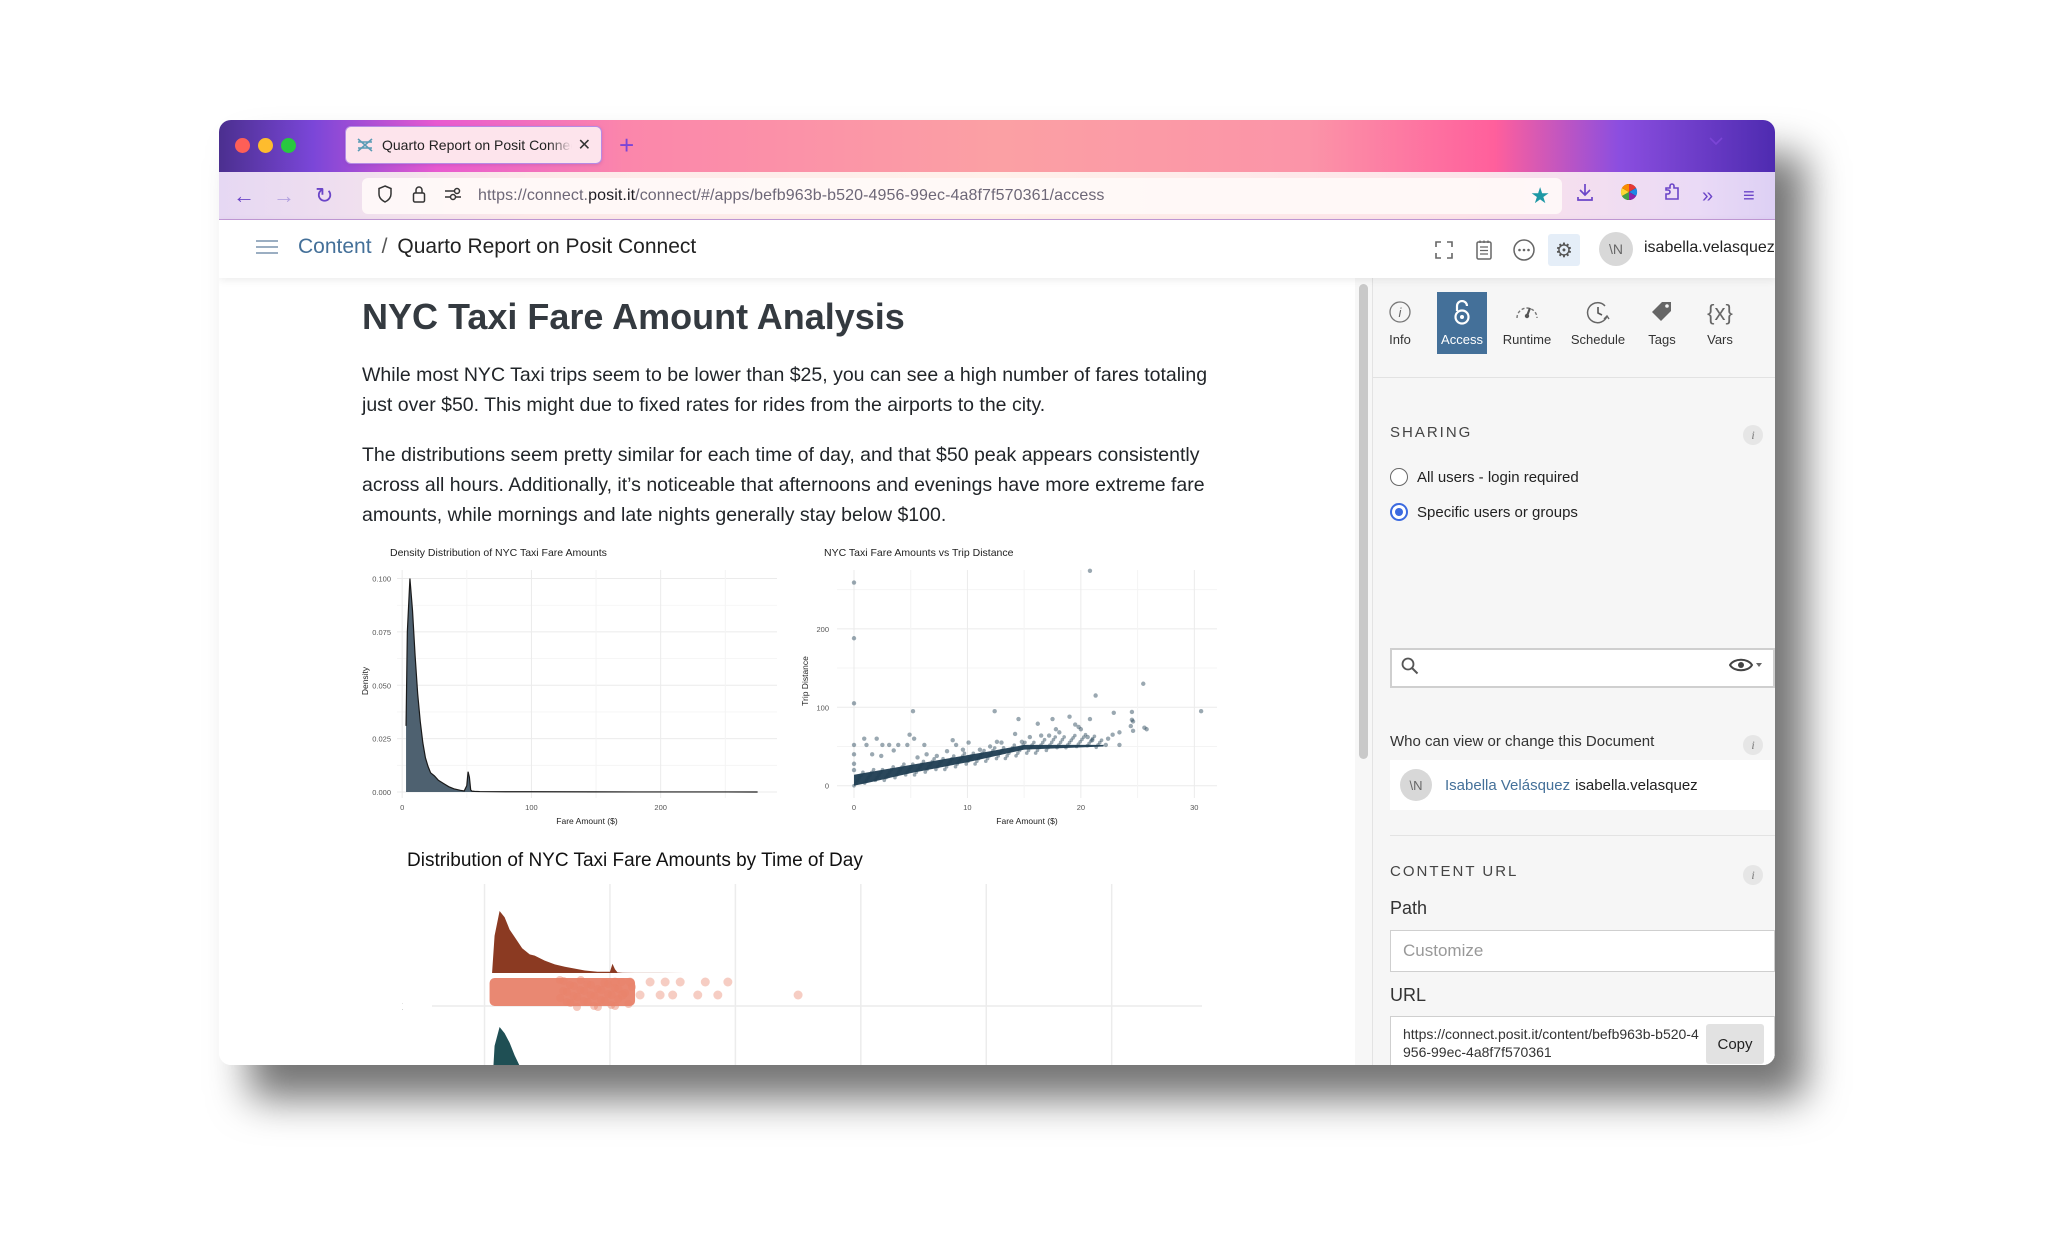 The image size is (2048, 1242). I want to click on tab-runtime-label: Runtime, so click(1527, 339).